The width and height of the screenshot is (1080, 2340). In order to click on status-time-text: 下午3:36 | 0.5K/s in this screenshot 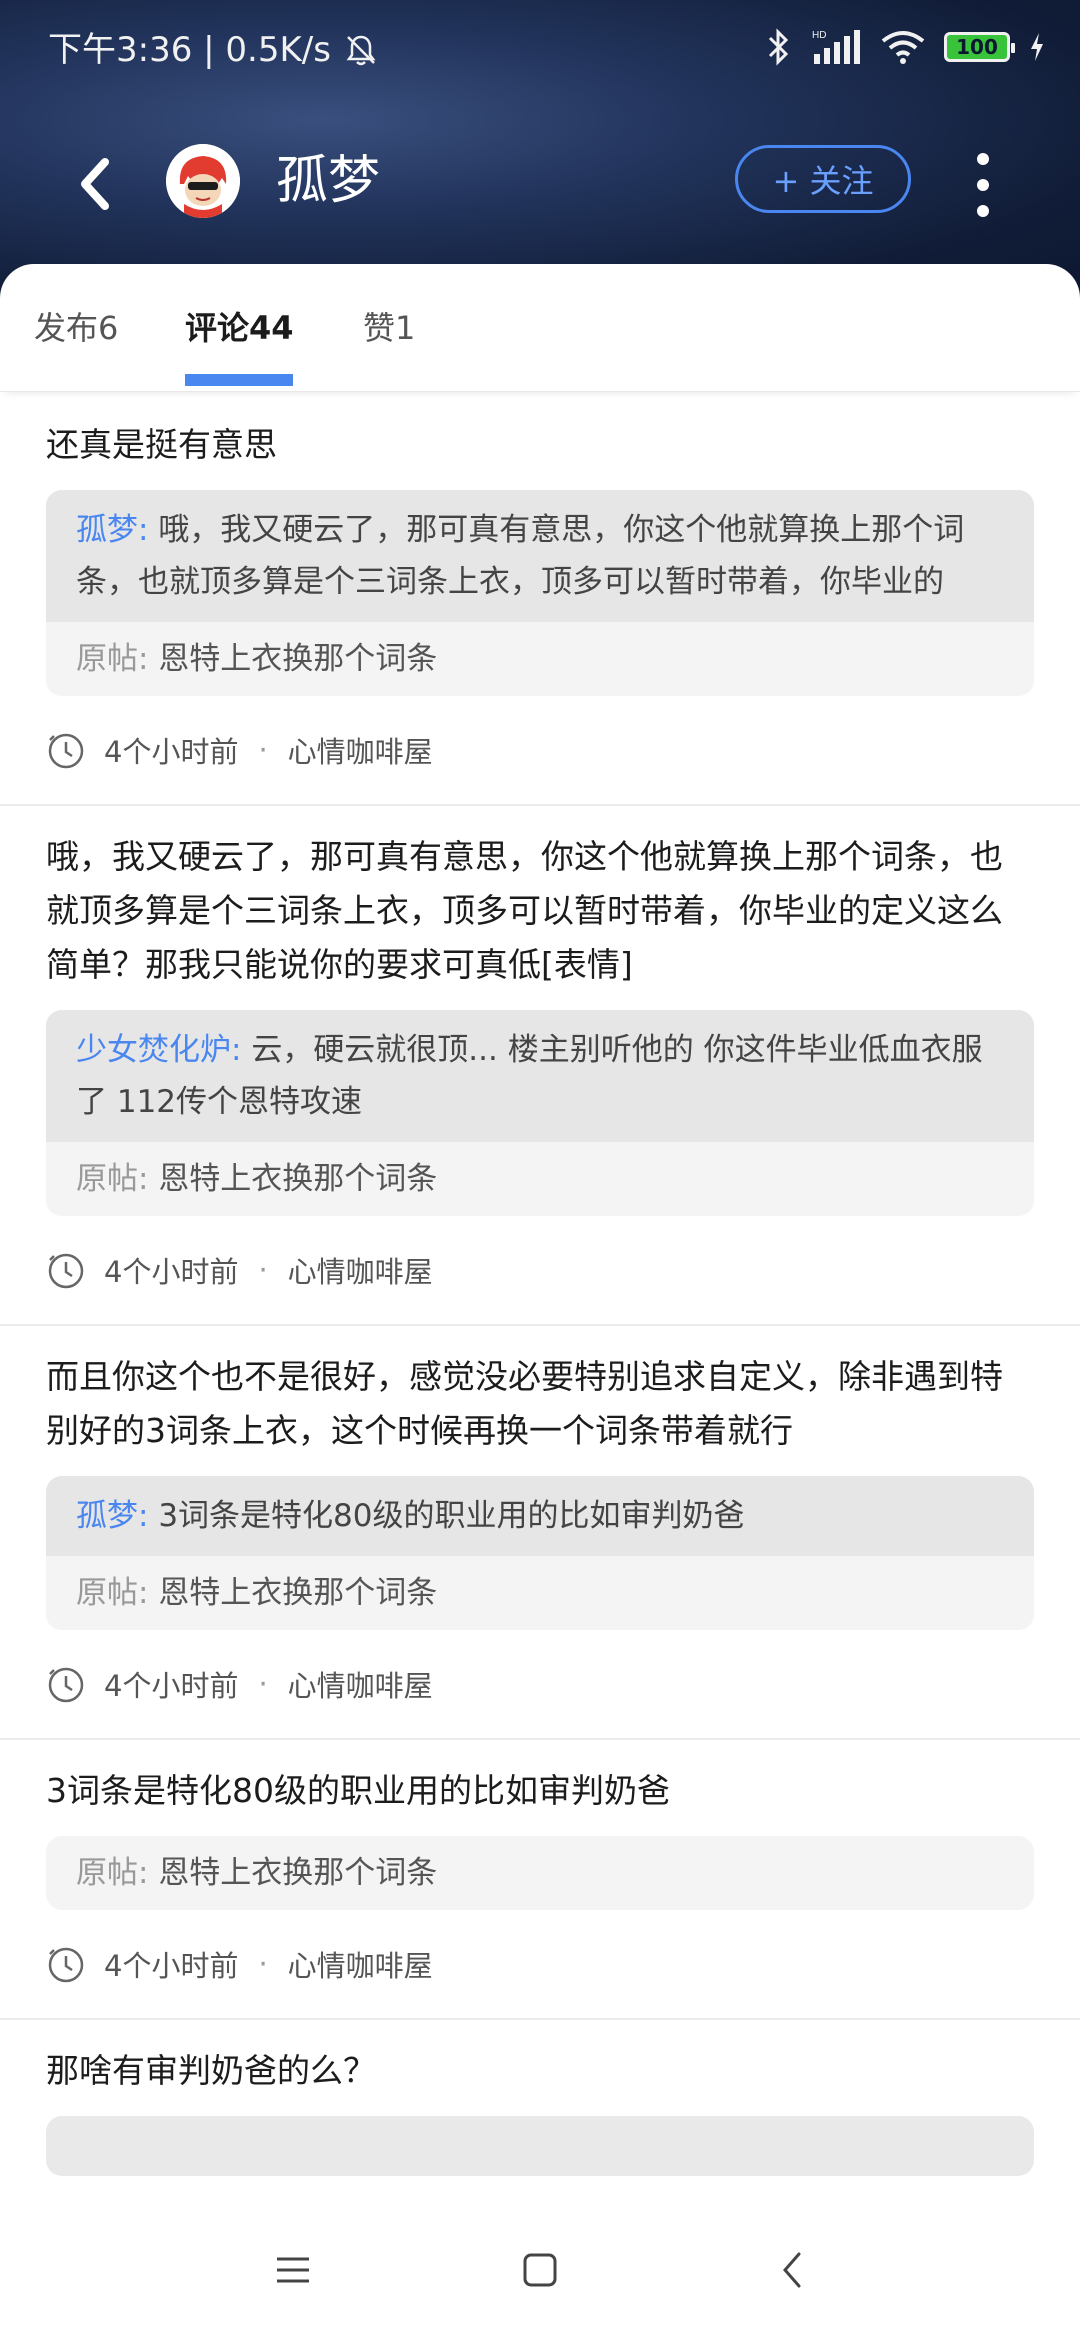, I will do `click(189, 50)`.